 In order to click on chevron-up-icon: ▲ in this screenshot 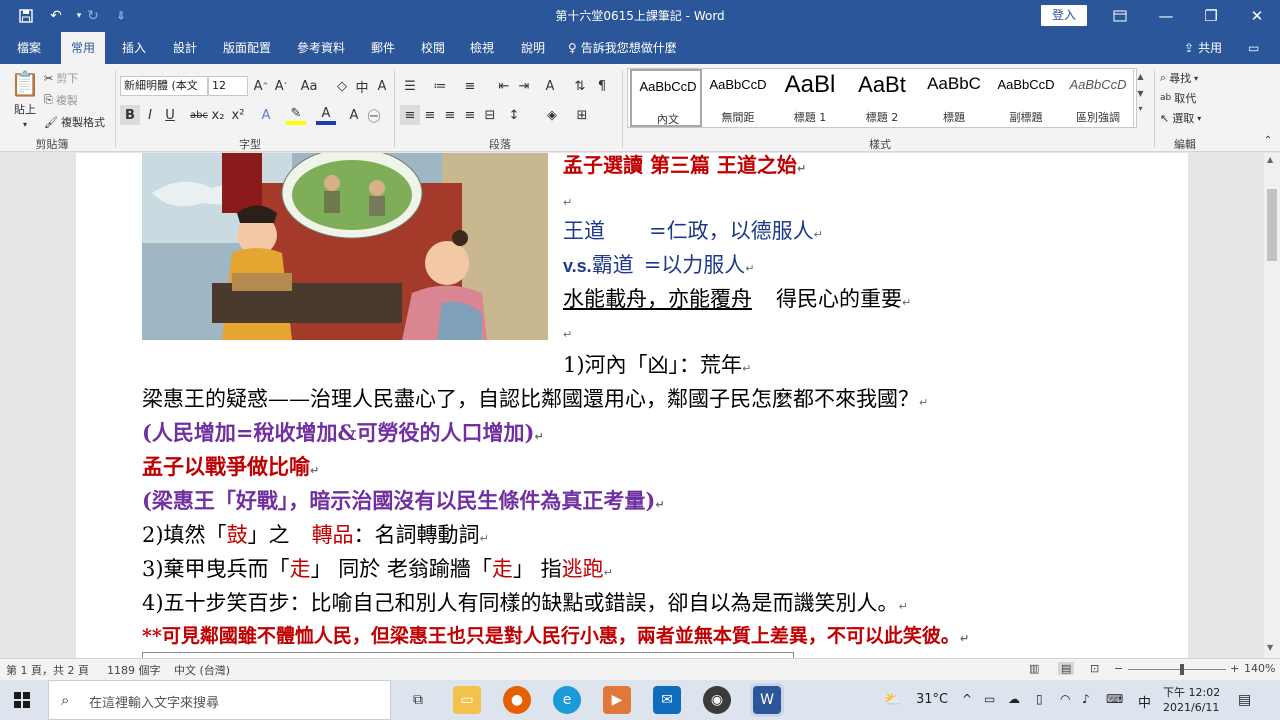, I will do `click(1140, 76)`.